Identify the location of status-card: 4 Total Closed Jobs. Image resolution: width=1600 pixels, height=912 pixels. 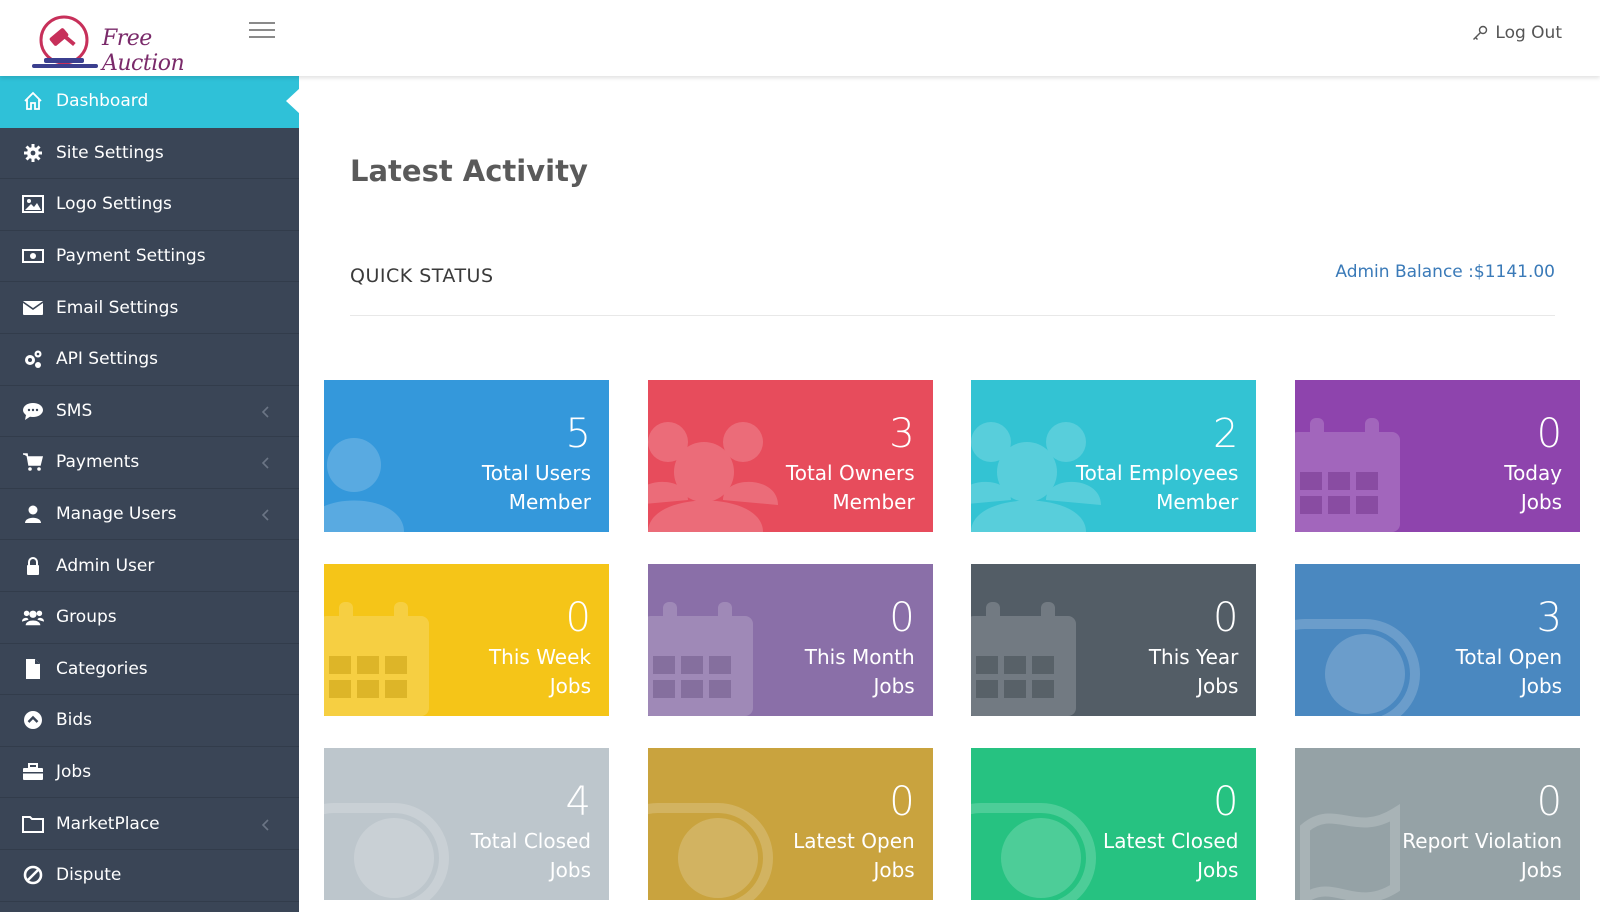
(466, 824).